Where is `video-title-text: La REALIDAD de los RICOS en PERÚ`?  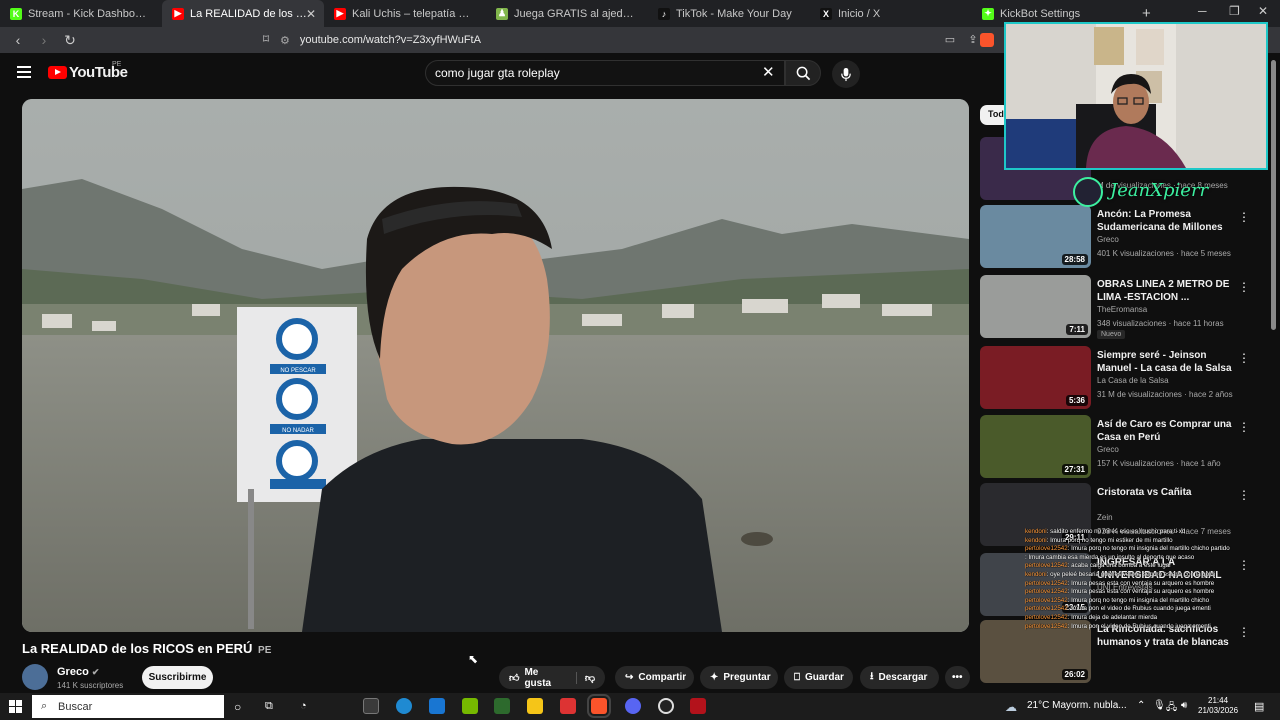 video-title-text: La REALIDAD de los RICOS en PERÚ is located at coordinates (137, 648).